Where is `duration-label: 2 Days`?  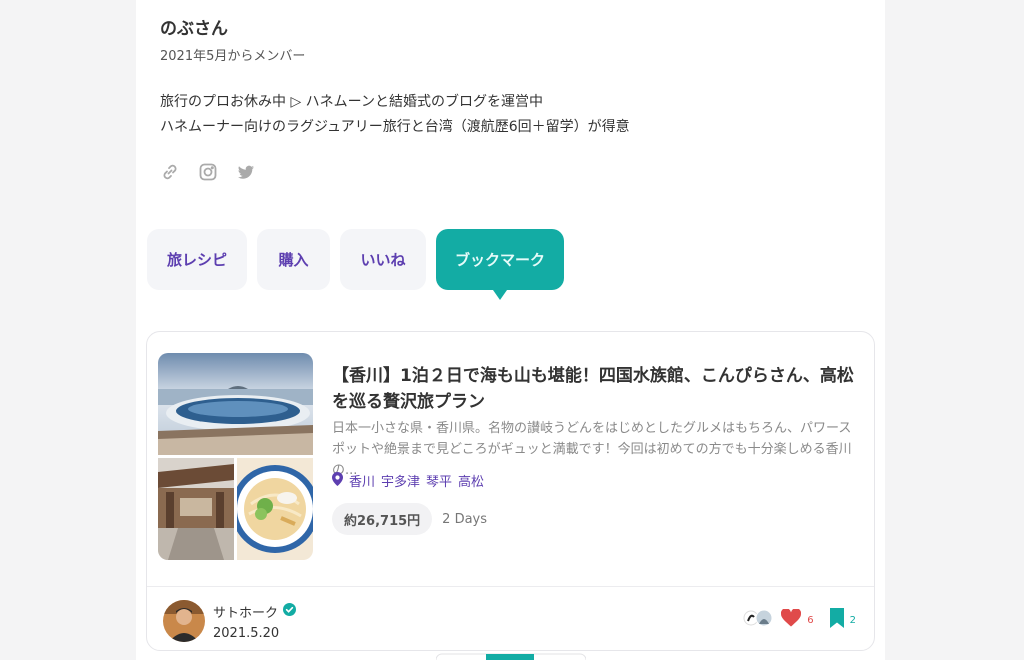 duration-label: 2 Days is located at coordinates (465, 519).